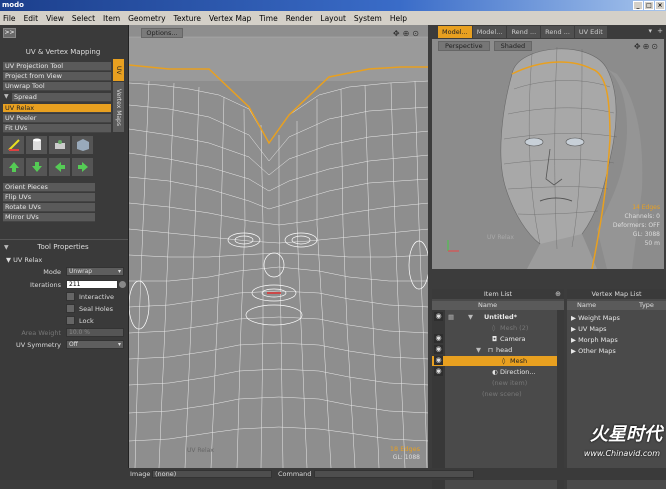  Describe the element at coordinates (59, 167) in the screenshot. I see `move-left-icon` at that location.